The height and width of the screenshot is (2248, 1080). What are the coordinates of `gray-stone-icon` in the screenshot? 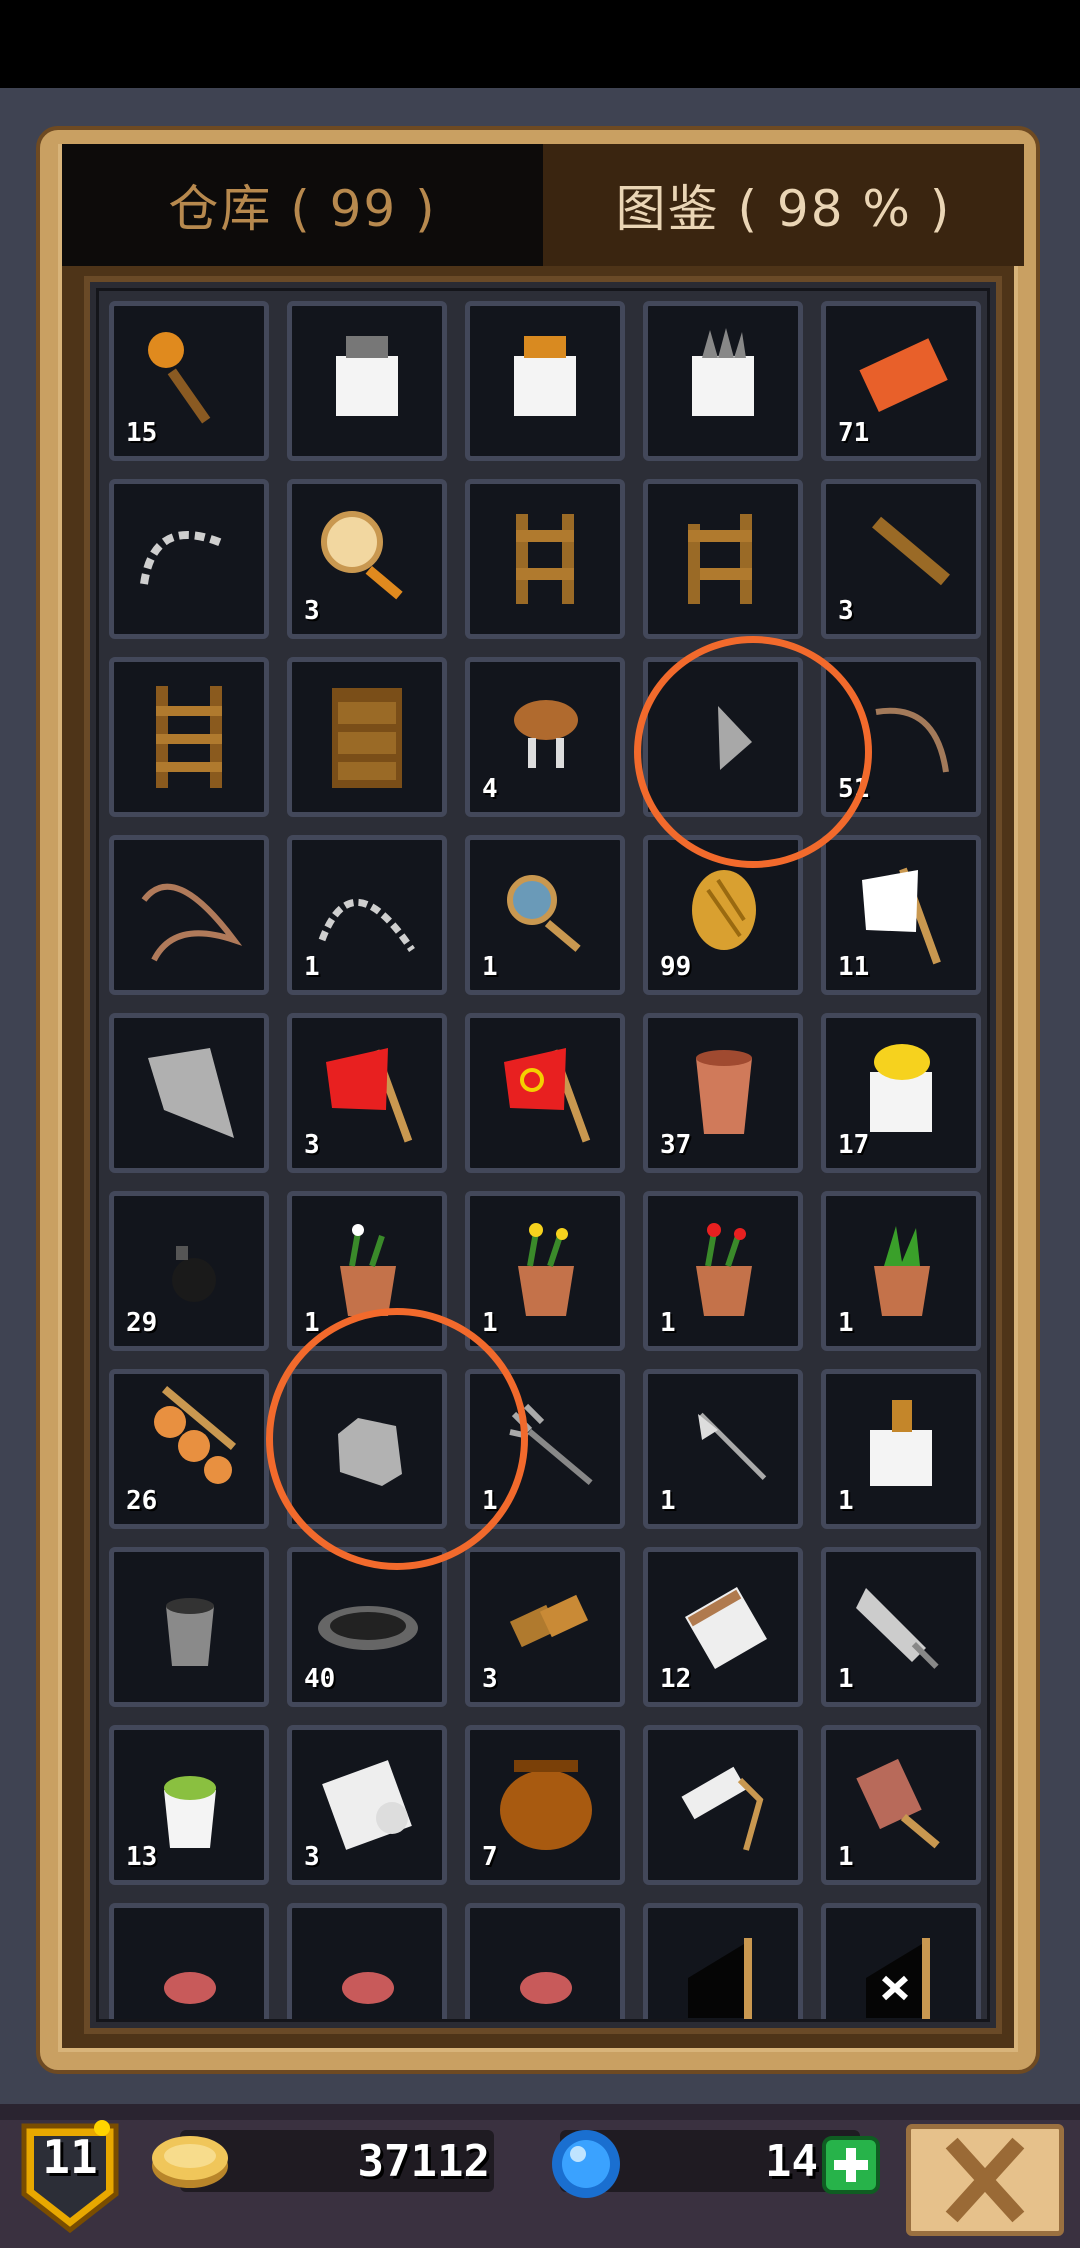 It's located at (370, 1452).